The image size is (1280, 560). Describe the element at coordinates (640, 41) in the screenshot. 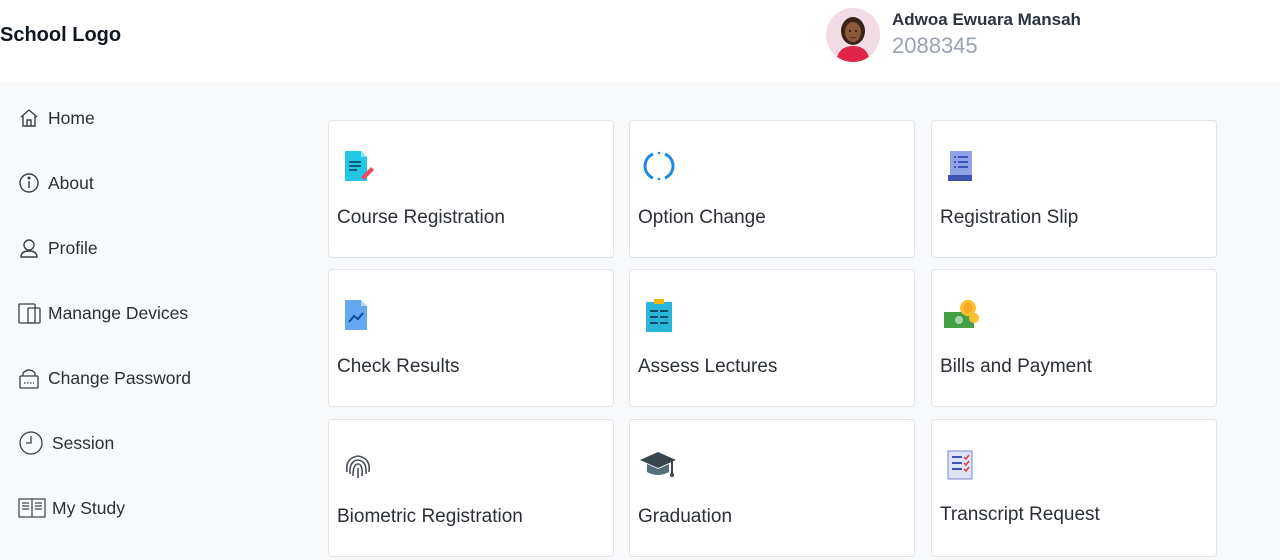

I see `top-header: School Logo Adwoa Ewuara Mansah 2088345` at that location.